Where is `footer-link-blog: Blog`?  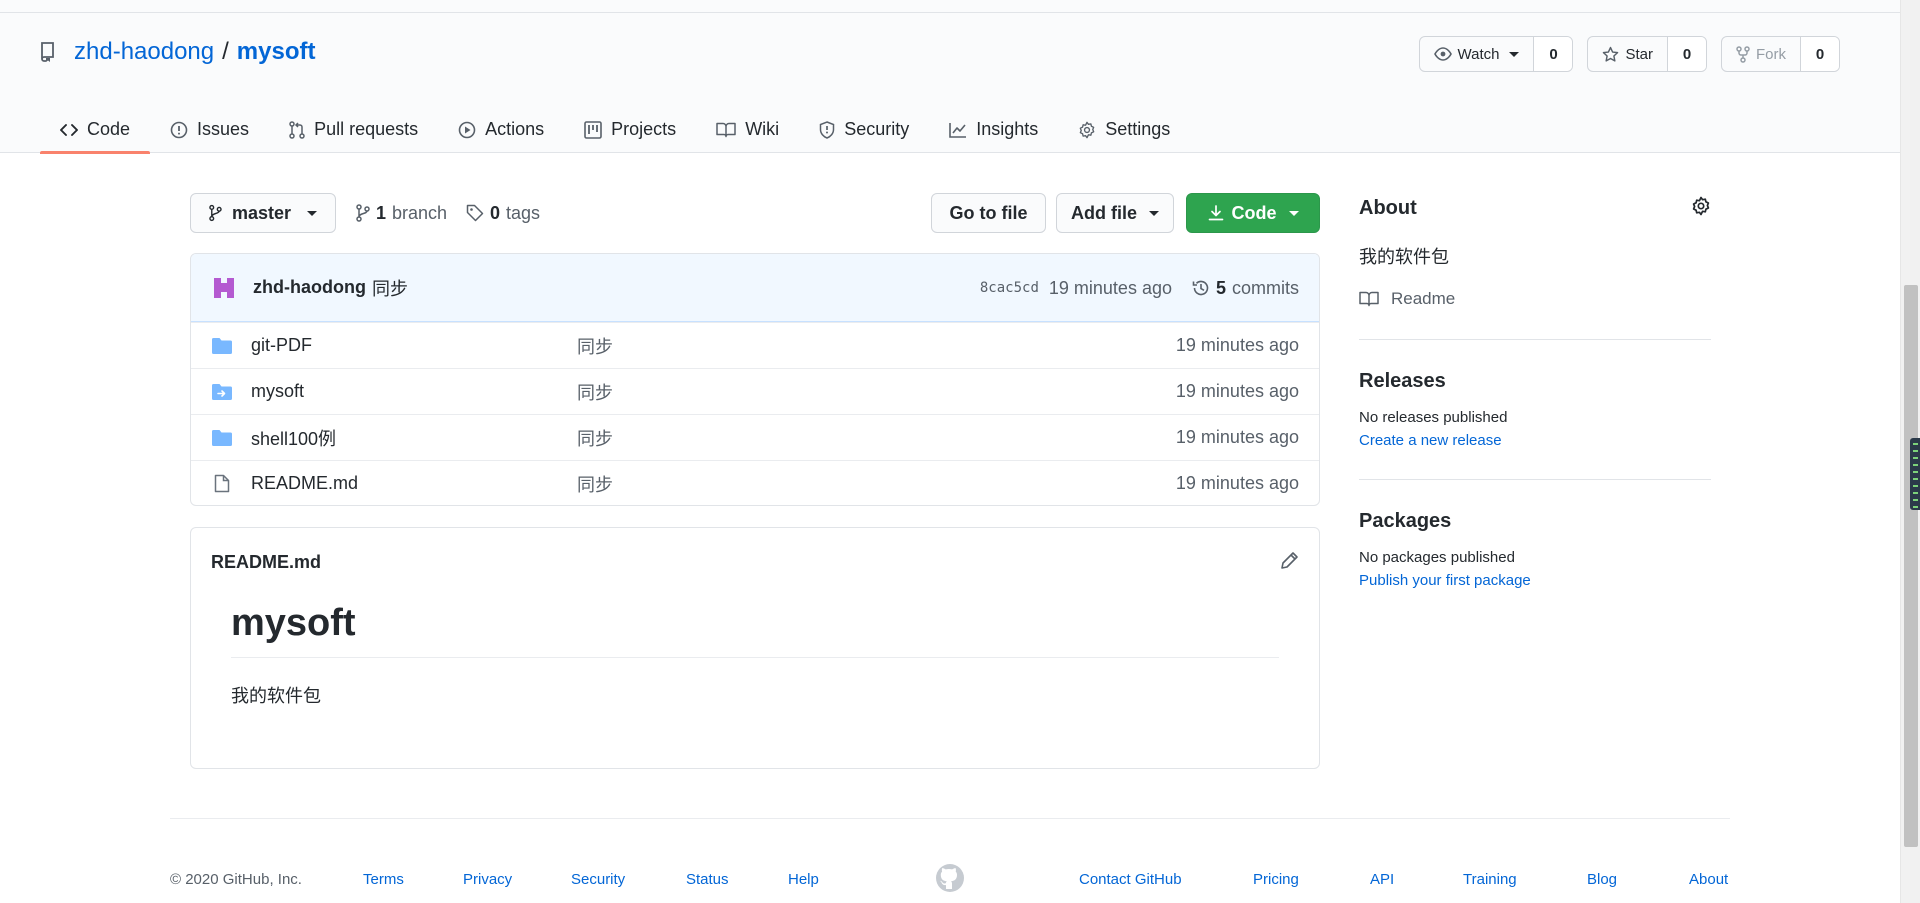 footer-link-blog: Blog is located at coordinates (1602, 879).